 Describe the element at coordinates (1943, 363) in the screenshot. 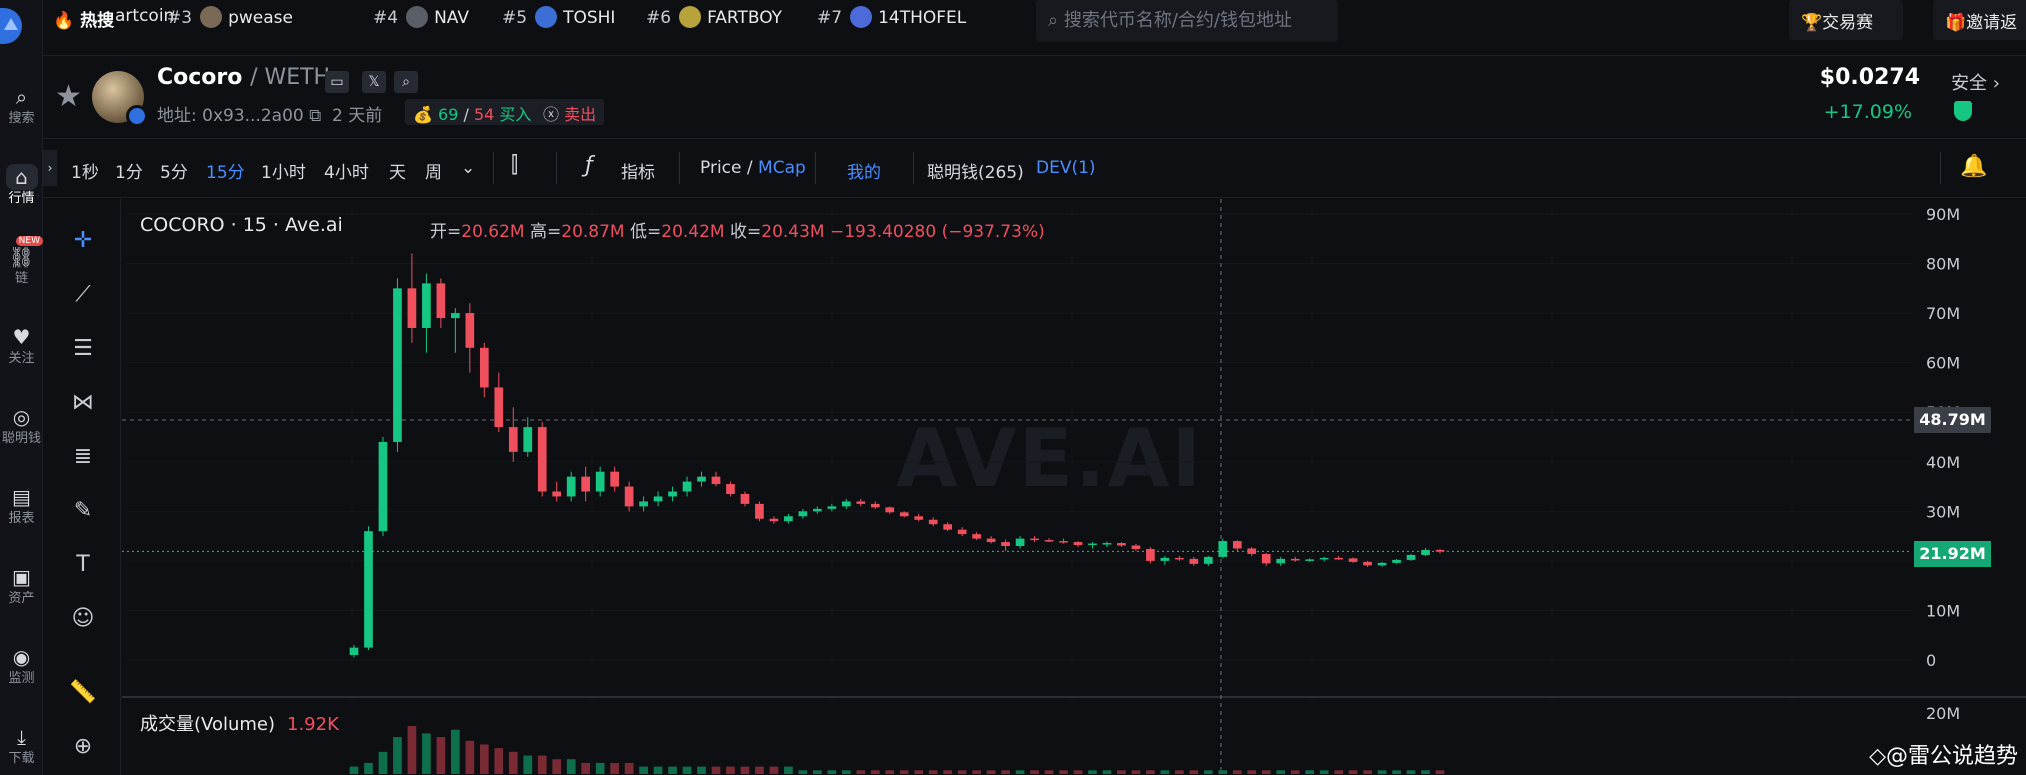

I see `y-tick-label: 60M` at that location.